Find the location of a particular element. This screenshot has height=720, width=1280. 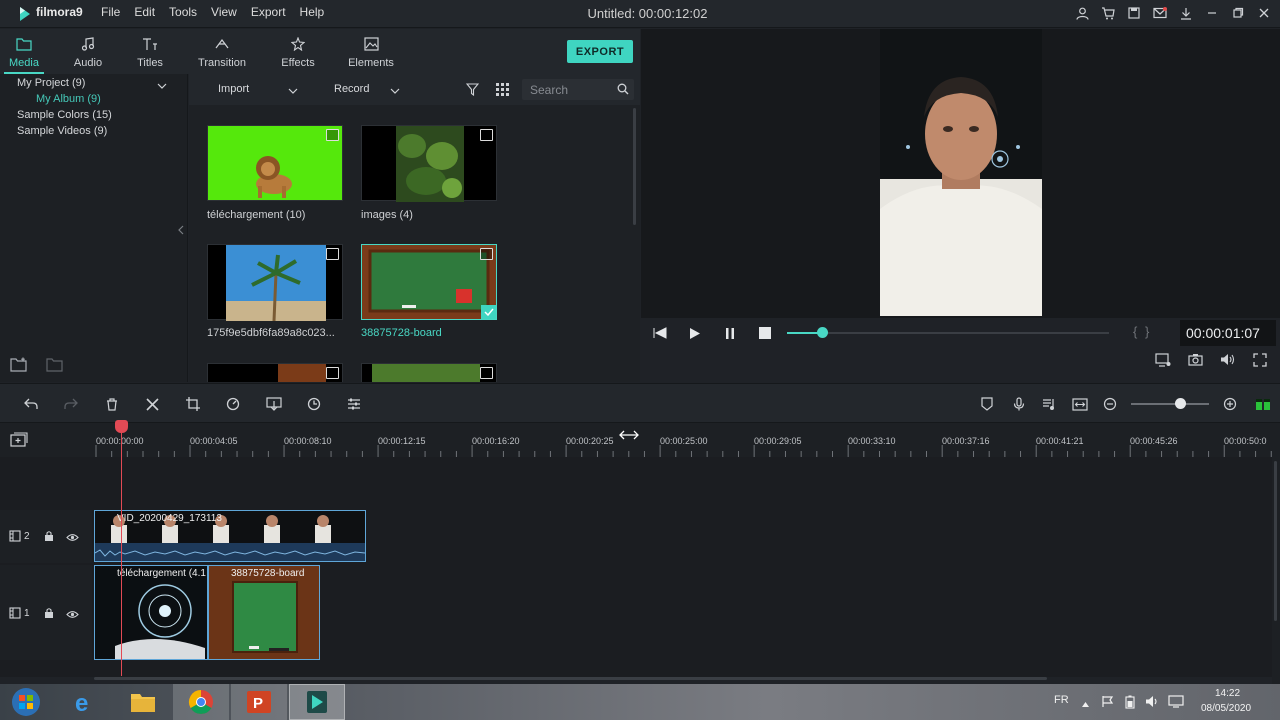

cut-icon is located at coordinates (152, 404).